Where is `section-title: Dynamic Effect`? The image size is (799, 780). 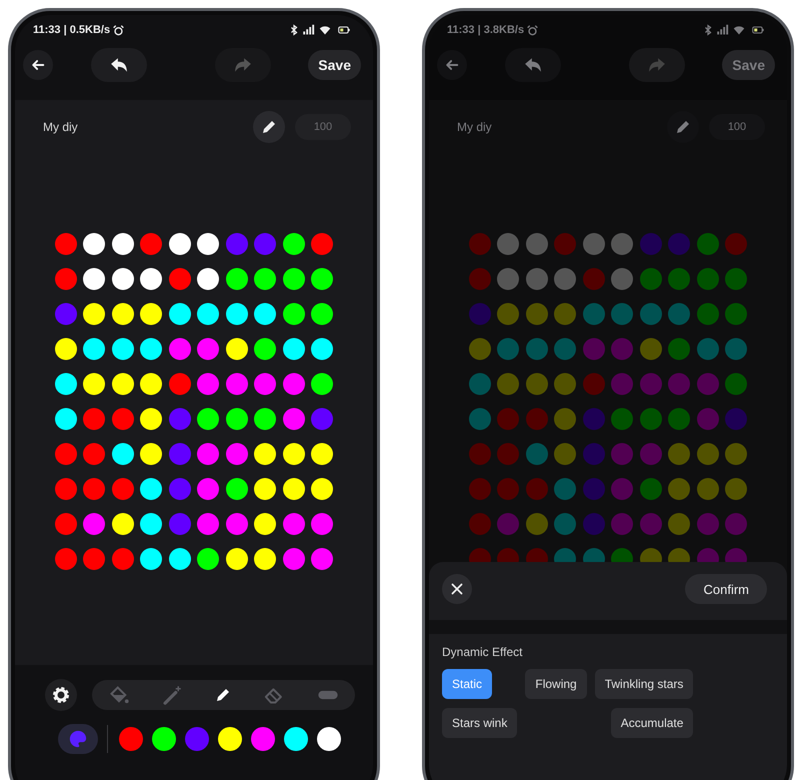
section-title: Dynamic Effect is located at coordinates (483, 652).